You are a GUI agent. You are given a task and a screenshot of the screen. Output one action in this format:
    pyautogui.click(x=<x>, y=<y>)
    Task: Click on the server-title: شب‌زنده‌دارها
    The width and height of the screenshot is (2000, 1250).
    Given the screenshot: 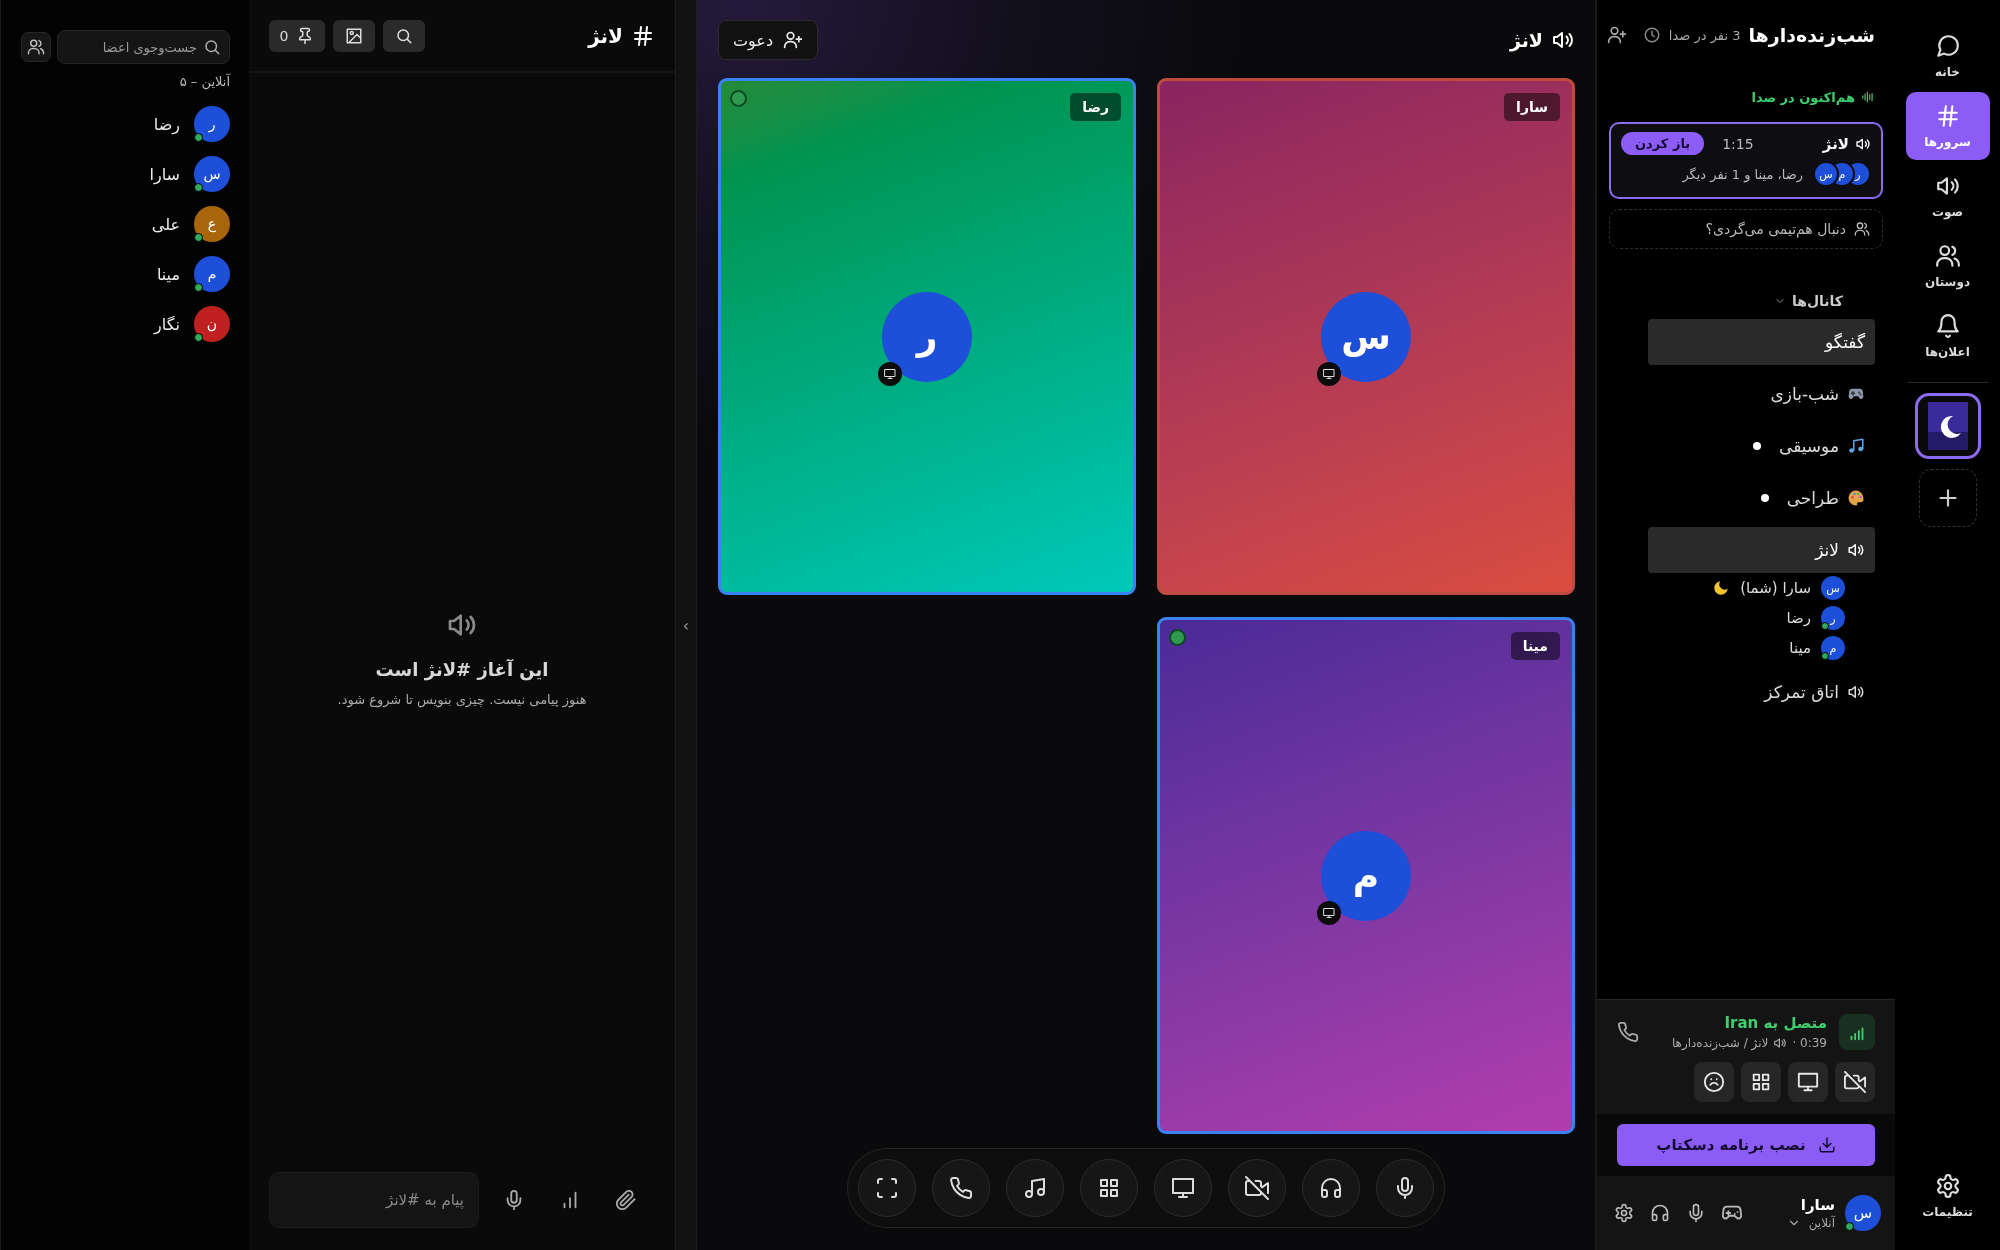 What is the action you would take?
    pyautogui.click(x=1811, y=35)
    